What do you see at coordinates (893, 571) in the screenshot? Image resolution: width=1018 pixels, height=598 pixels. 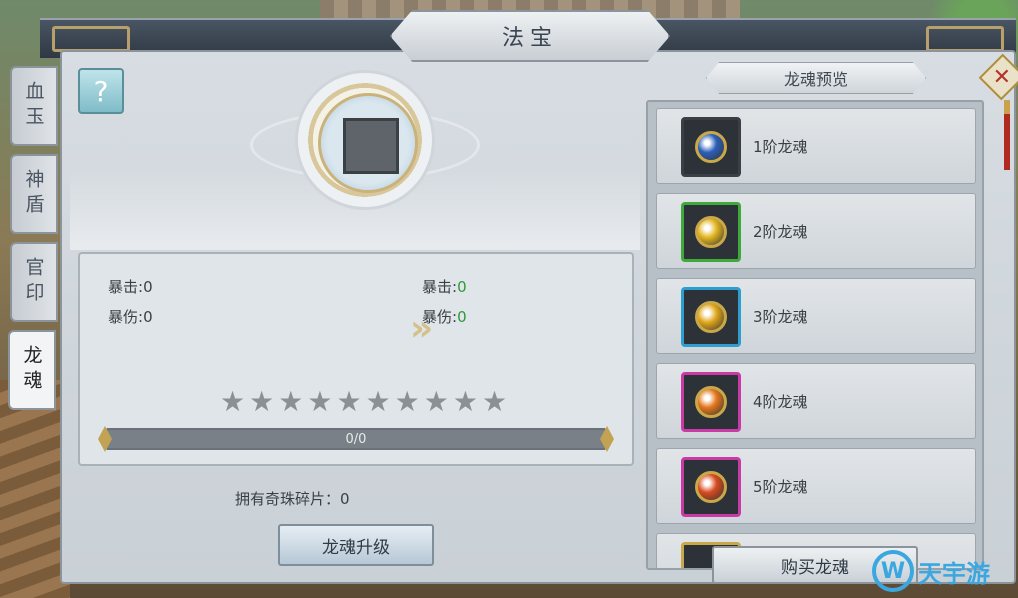 I see `watermark-logo: W` at bounding box center [893, 571].